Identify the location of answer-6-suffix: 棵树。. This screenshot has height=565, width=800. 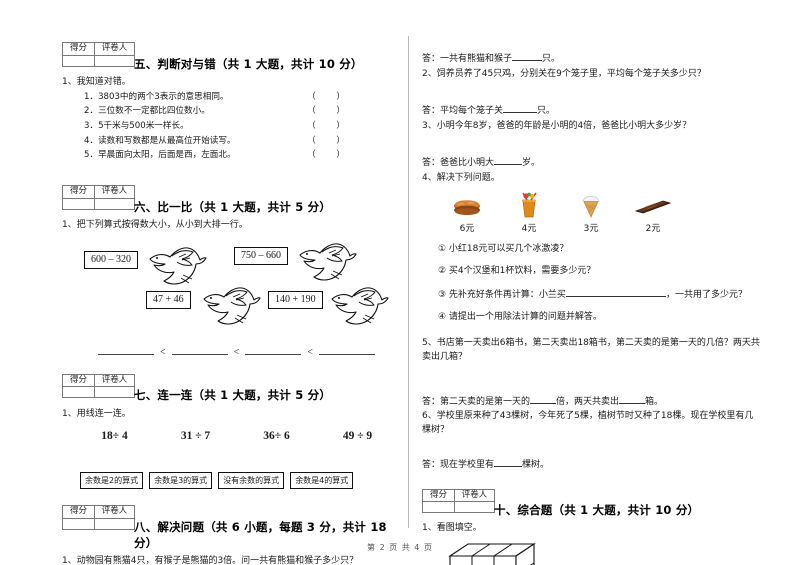
(536, 464).